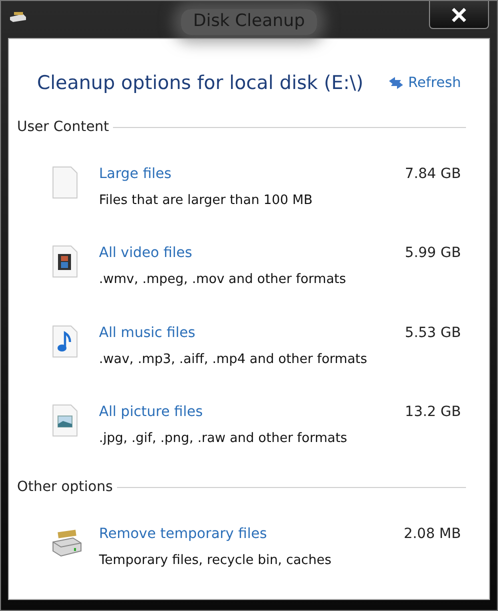 This screenshot has width=498, height=611. I want to click on option-description: .wmv, .mpeg, .mov and other formats, so click(222, 280).